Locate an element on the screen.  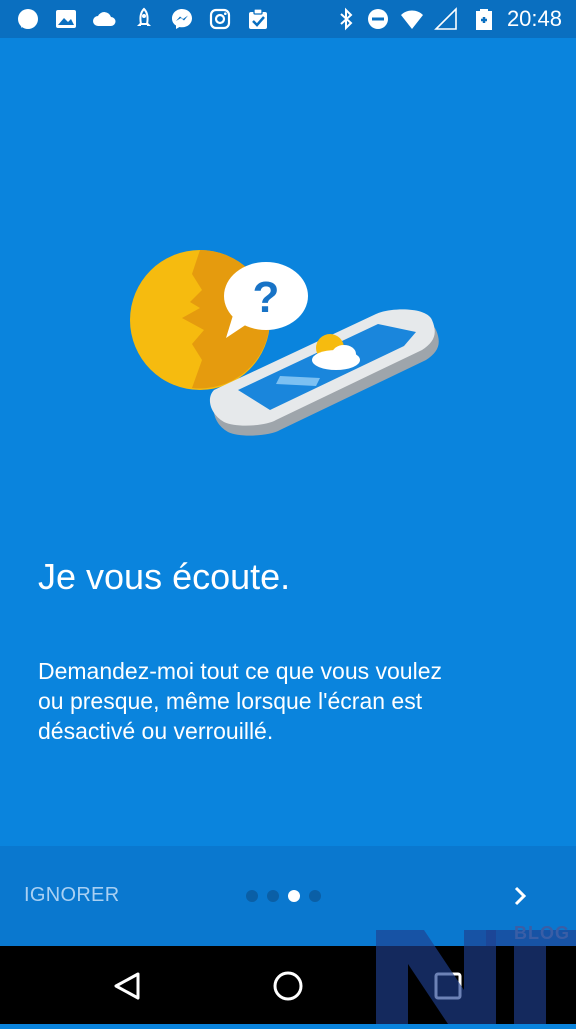
page-dot-active is located at coordinates (294, 896).